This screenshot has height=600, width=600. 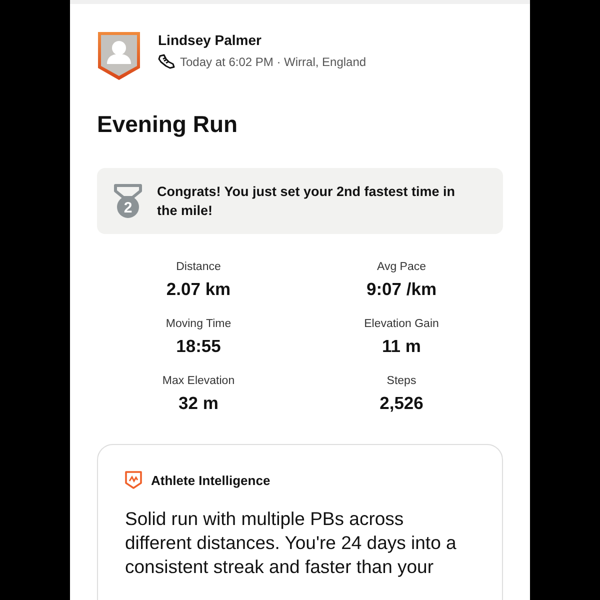 I want to click on stat-label: Avg Pace, so click(x=401, y=267).